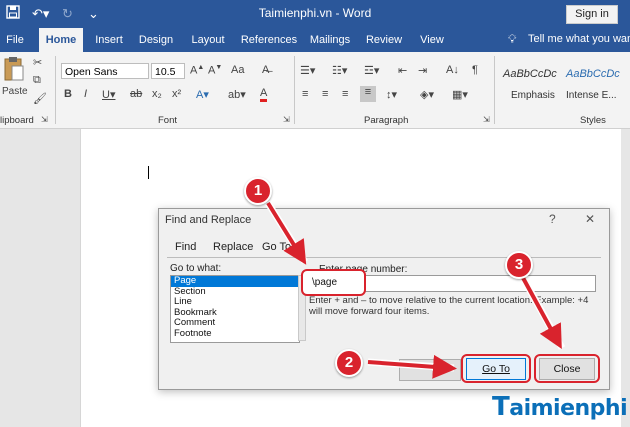 This screenshot has width=630, height=427. What do you see at coordinates (560, 407) in the screenshot?
I see `watermark-logo: Taimienphi` at bounding box center [560, 407].